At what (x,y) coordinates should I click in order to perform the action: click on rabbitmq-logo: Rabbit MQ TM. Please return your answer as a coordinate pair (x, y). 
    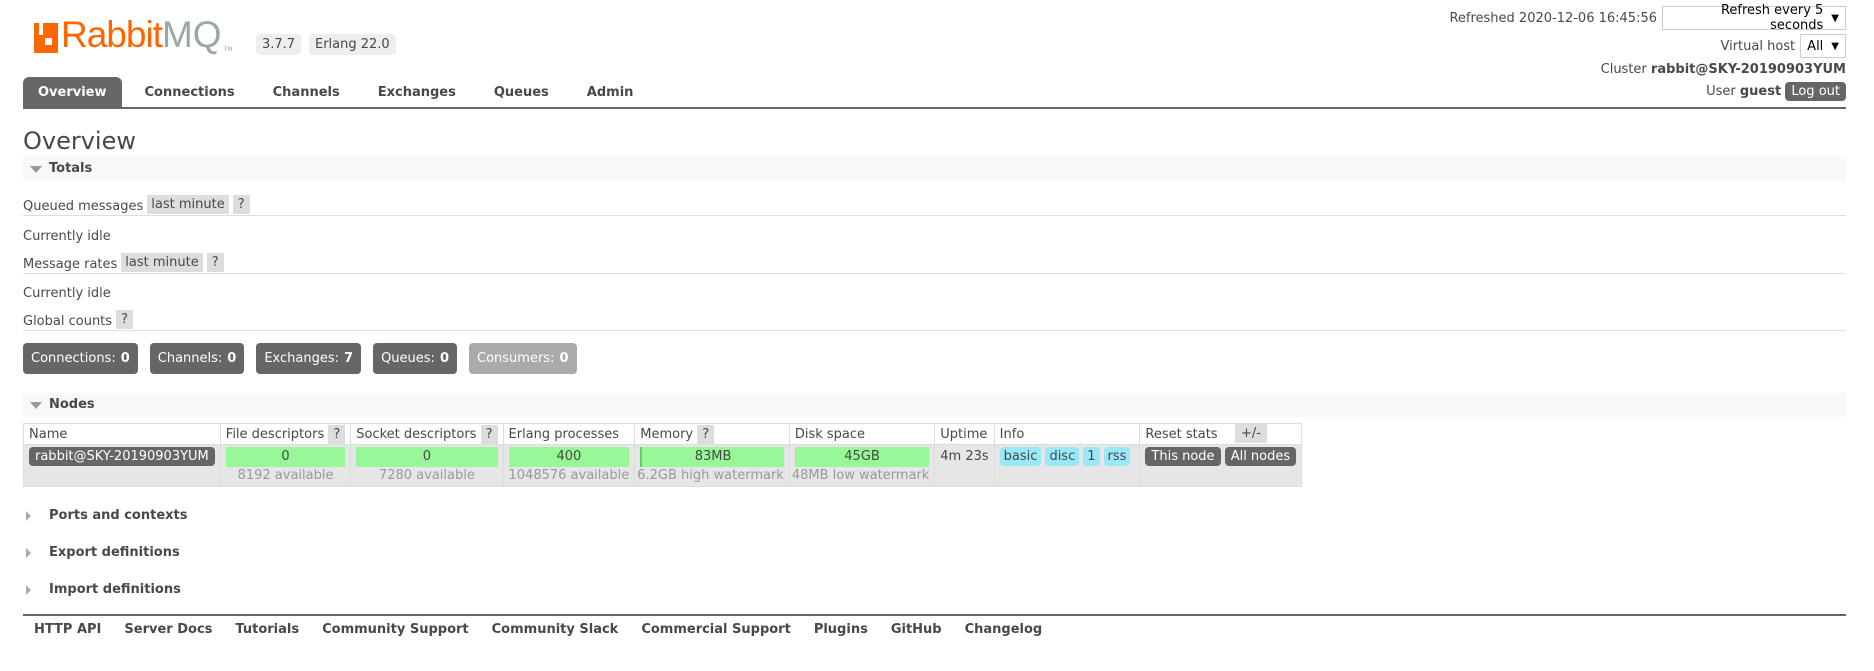
    Looking at the image, I should click on (133, 34).